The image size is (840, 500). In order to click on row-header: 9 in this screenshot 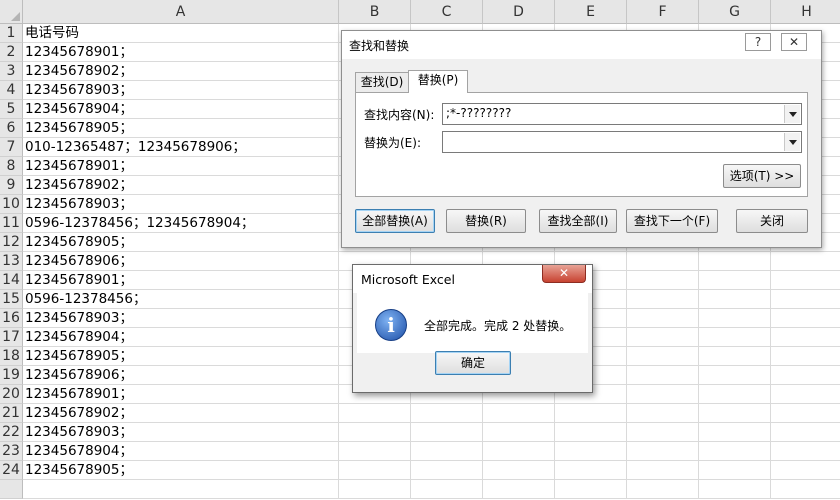, I will do `click(11, 185)`.